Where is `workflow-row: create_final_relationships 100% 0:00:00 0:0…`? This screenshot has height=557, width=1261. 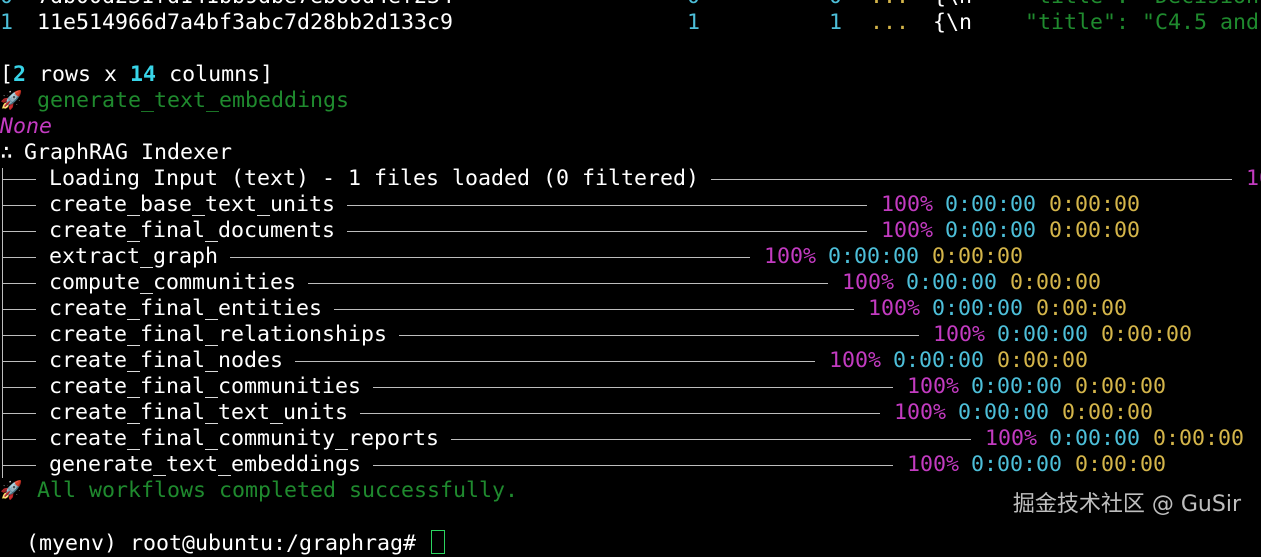
workflow-row: create_final_relationships 100% 0:00:00 0:0… is located at coordinates (630, 335).